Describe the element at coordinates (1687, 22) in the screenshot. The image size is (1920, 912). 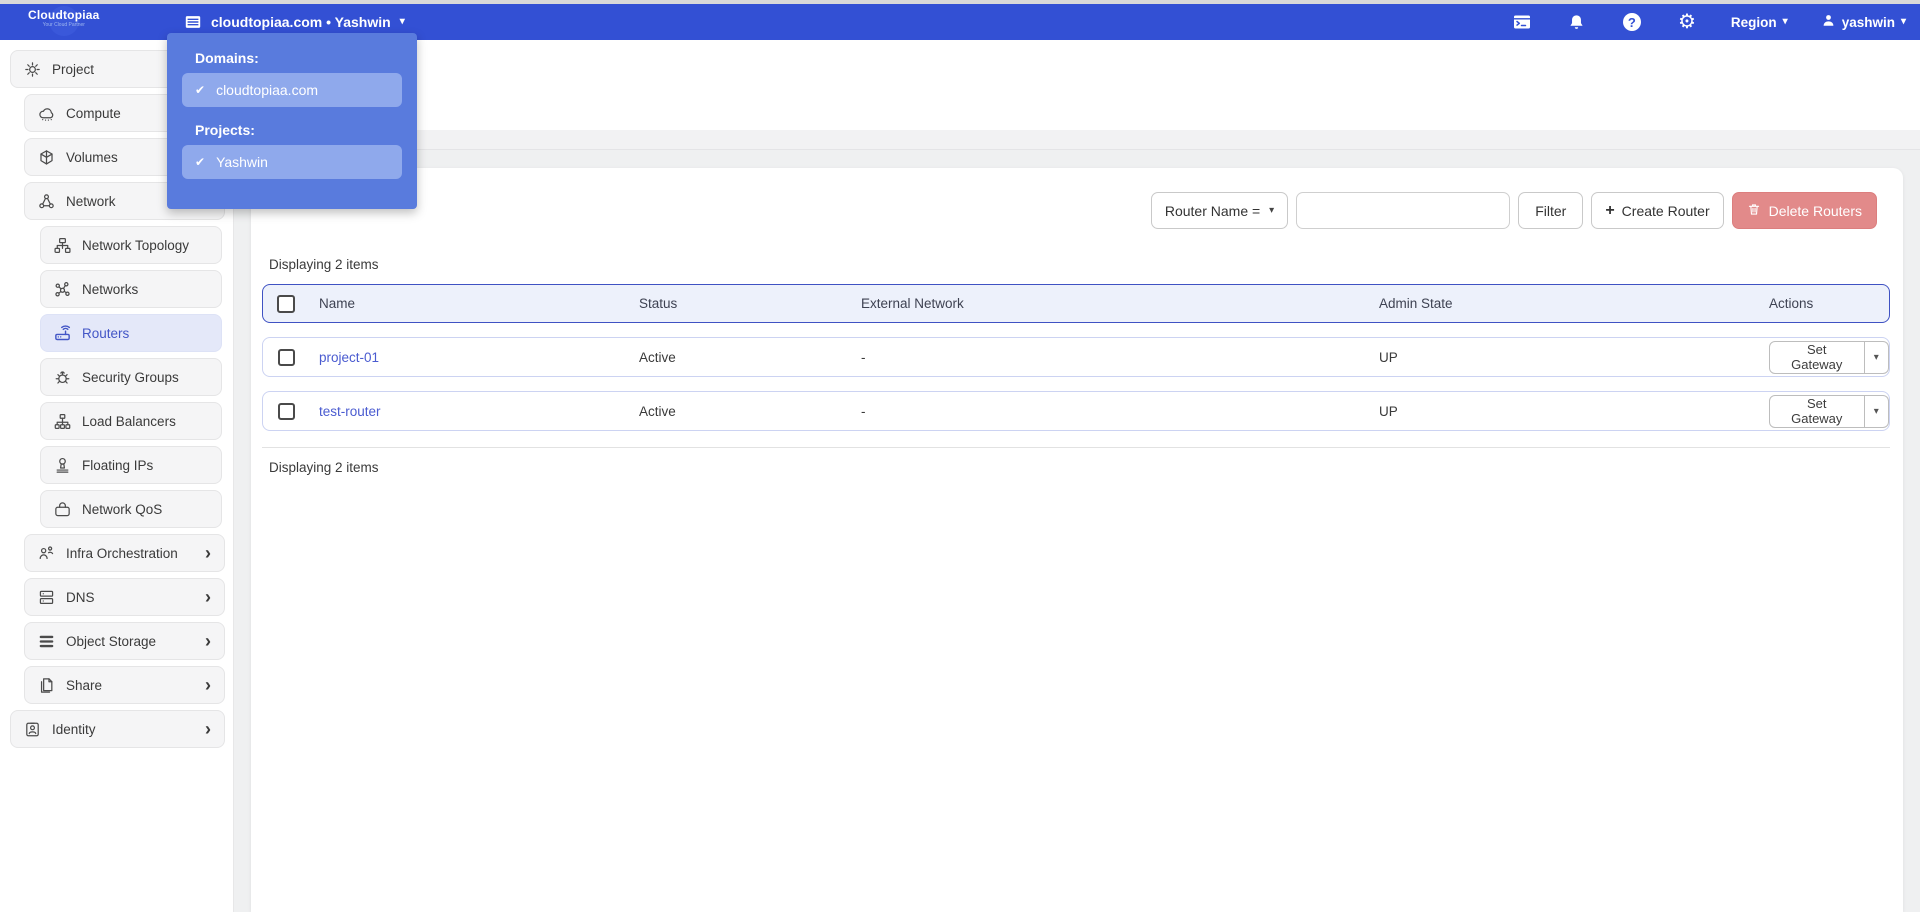
I see `settings-gear-icon: ⚙` at that location.